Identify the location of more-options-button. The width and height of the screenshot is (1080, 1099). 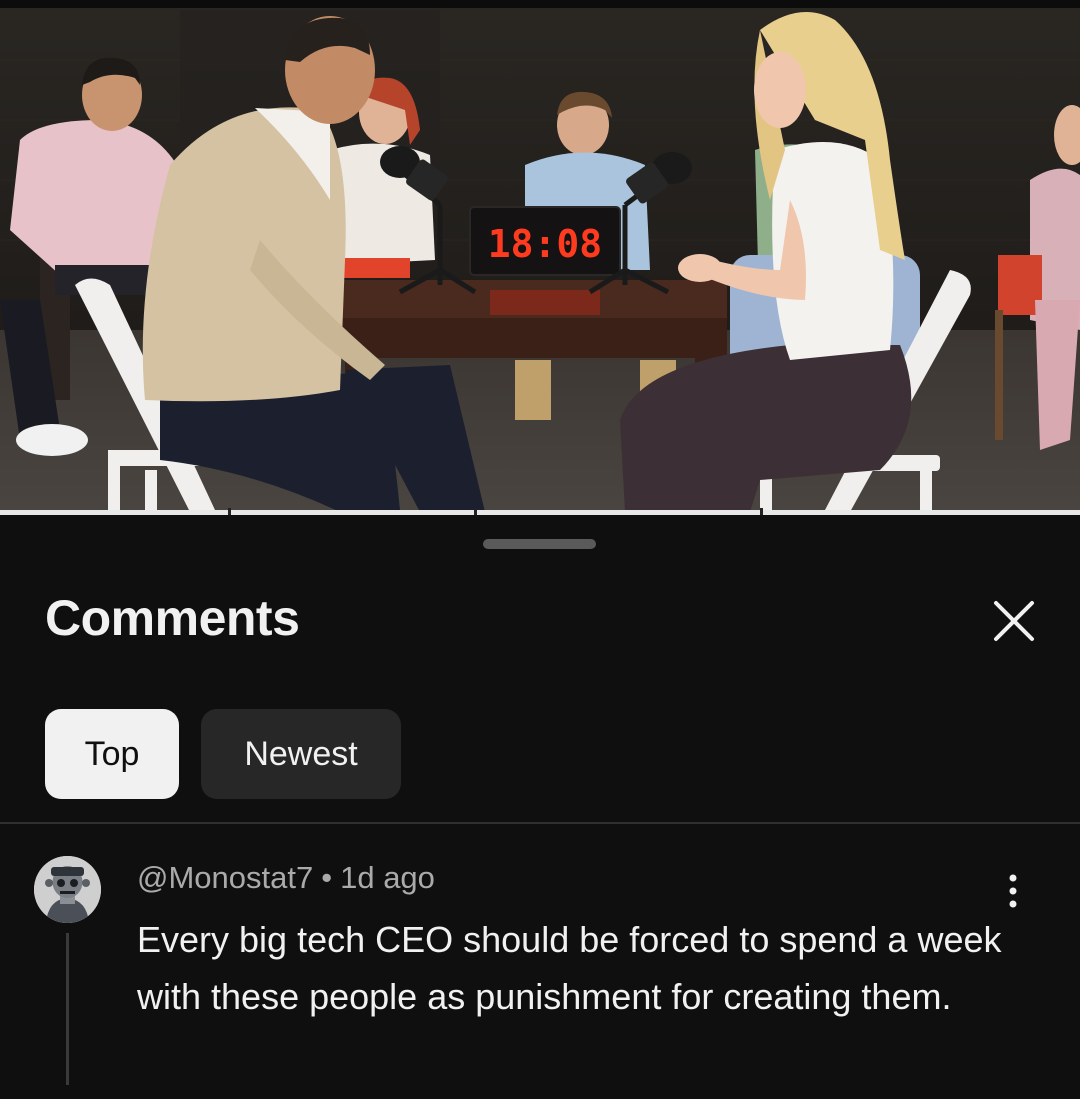
(1013, 891).